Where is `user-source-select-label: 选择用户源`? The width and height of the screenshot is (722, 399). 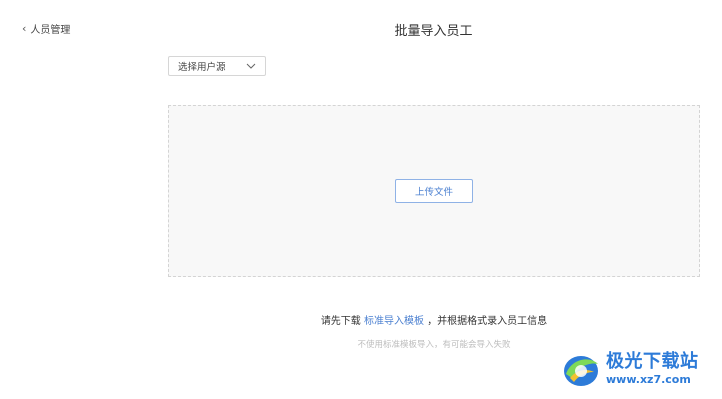 user-source-select-label: 选择用户源 is located at coordinates (202, 67).